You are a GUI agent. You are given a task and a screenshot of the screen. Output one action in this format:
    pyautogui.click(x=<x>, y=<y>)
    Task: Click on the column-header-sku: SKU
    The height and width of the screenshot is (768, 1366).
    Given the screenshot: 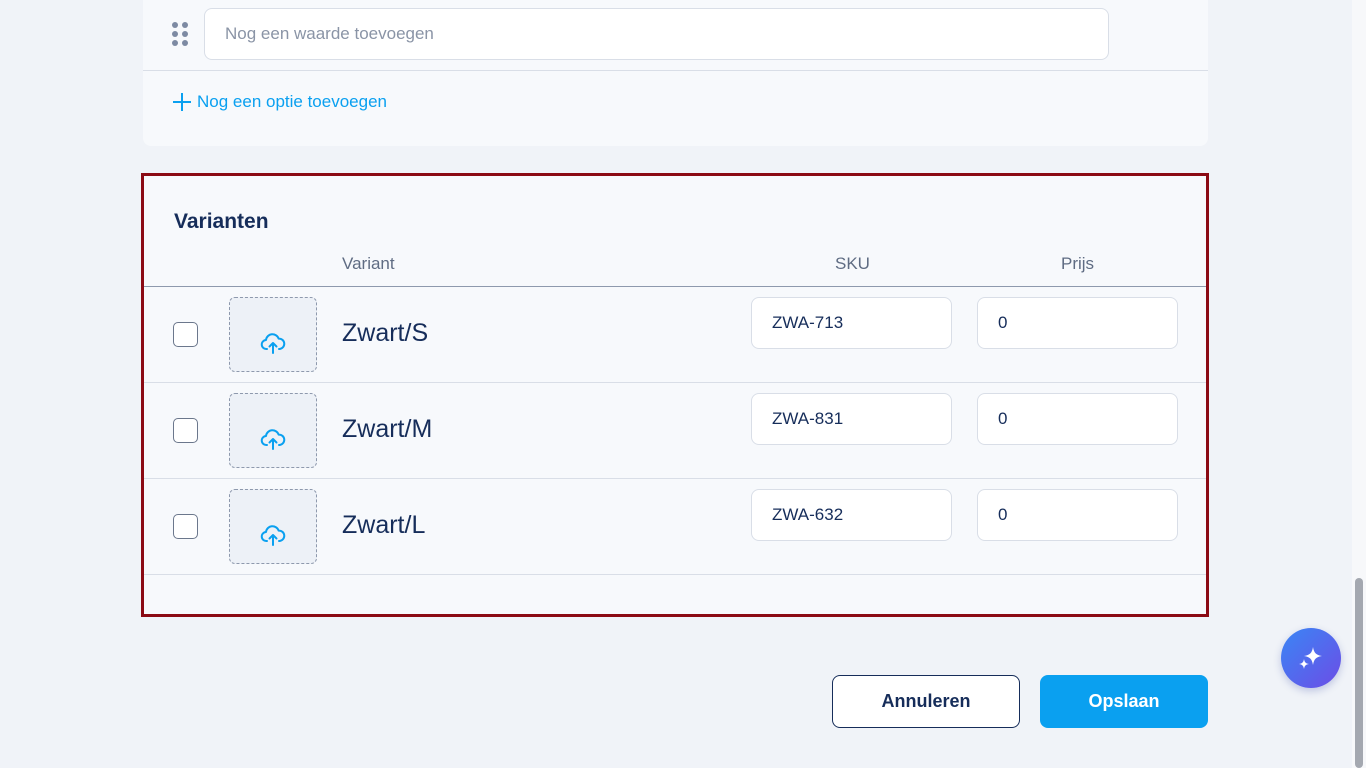 What is the action you would take?
    pyautogui.click(x=852, y=263)
    